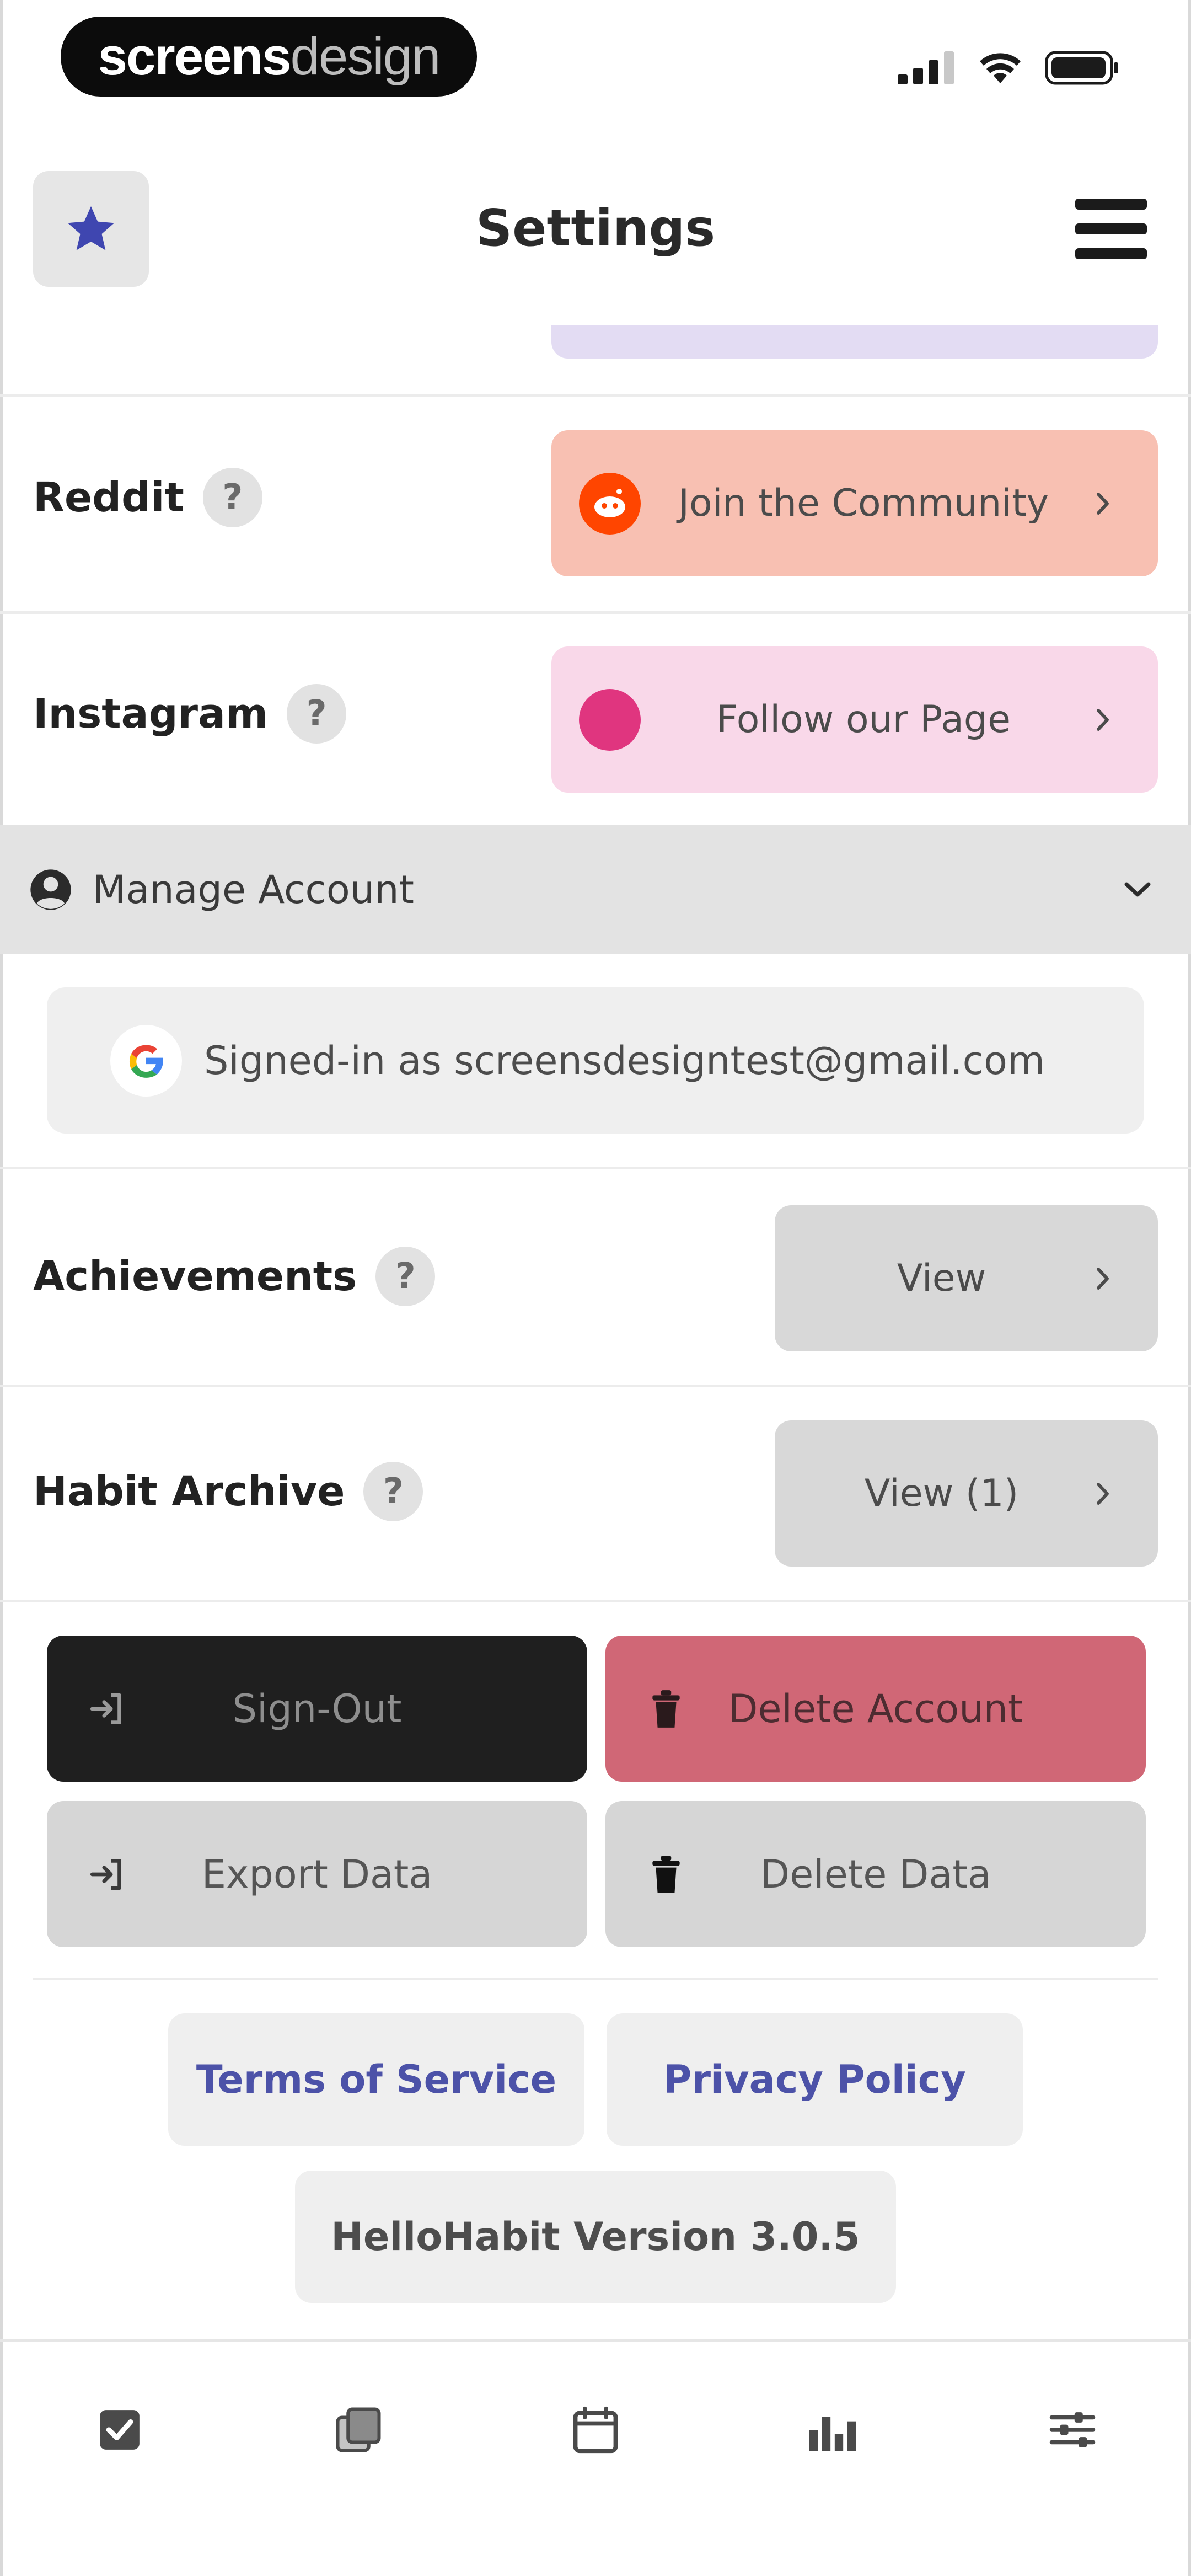 The height and width of the screenshot is (2576, 1191). What do you see at coordinates (942, 1278) in the screenshot?
I see `achievements-view-label: View` at bounding box center [942, 1278].